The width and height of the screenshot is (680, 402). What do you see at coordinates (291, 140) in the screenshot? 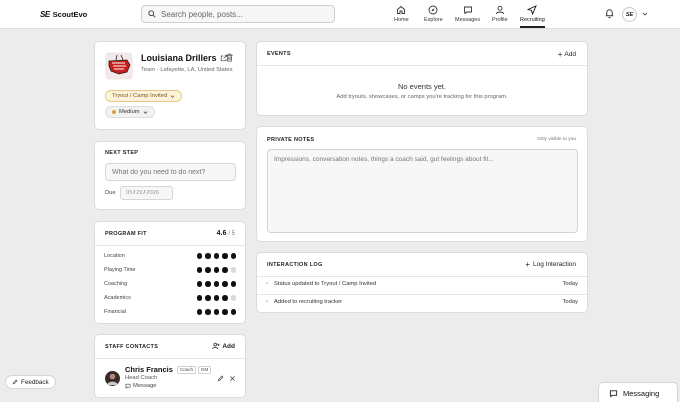
I see `notes-title: PRIVATE NOTES` at bounding box center [291, 140].